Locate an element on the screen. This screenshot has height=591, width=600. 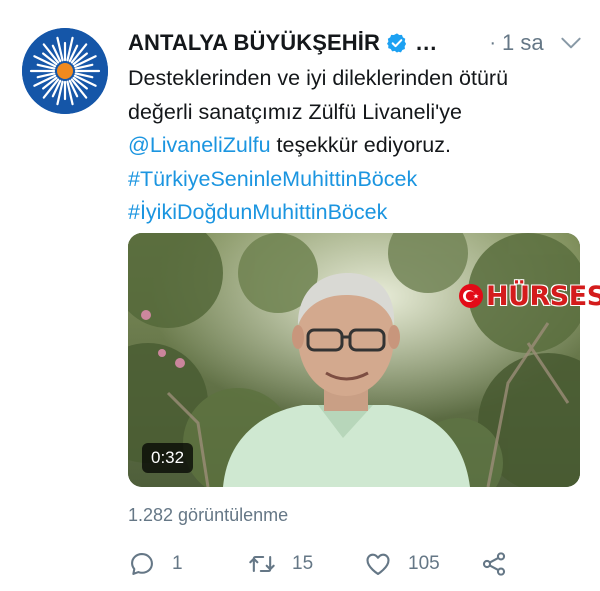
retweet-icon is located at coordinates (262, 564).